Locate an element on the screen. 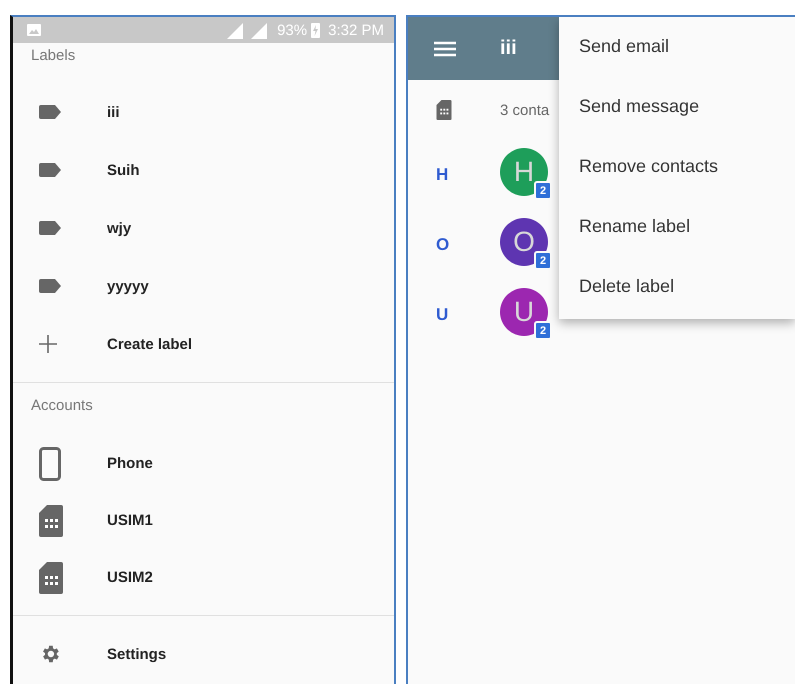 This screenshot has height=684, width=795. image-icon is located at coordinates (34, 30).